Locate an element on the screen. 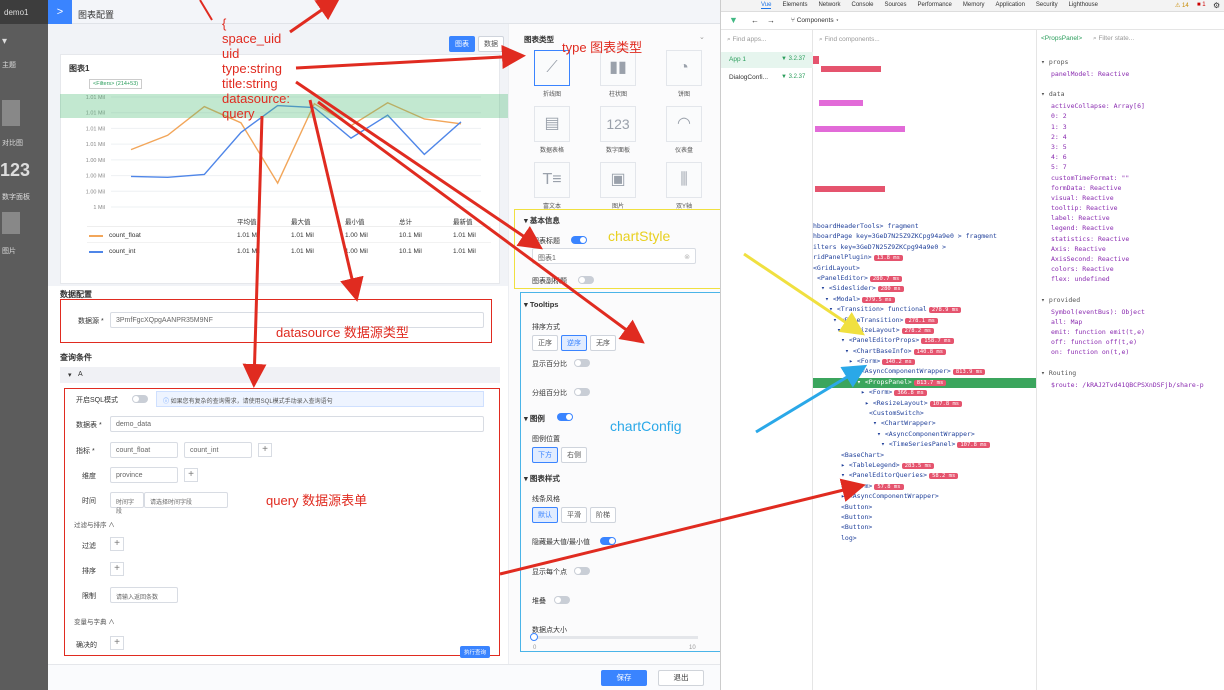  code-line: space_uid is located at coordinates (252, 38).